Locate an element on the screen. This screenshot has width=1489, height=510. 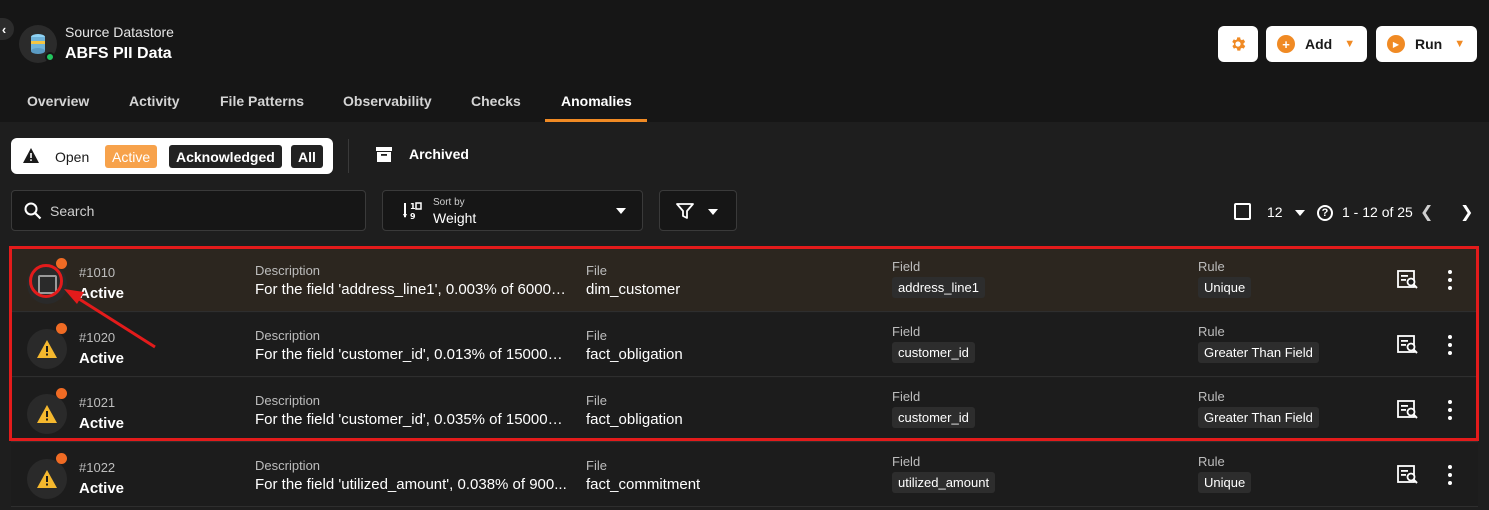
tab-activity: Activity is located at coordinates (154, 101).